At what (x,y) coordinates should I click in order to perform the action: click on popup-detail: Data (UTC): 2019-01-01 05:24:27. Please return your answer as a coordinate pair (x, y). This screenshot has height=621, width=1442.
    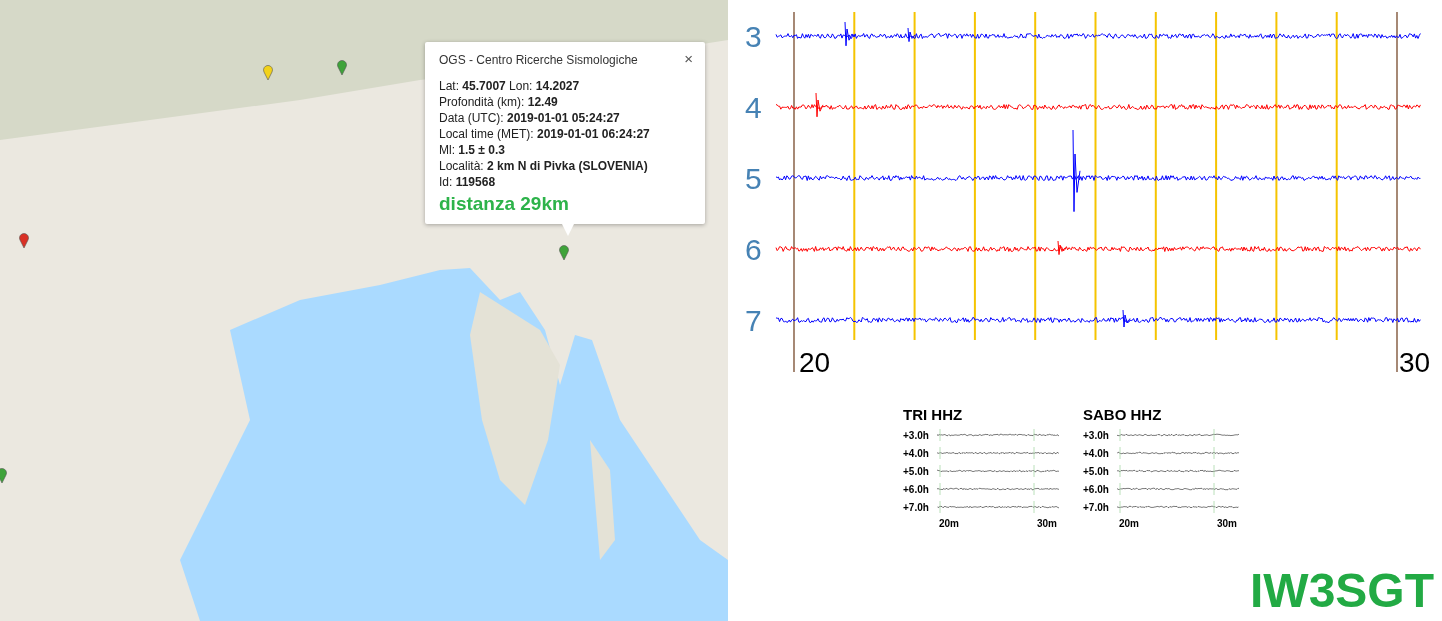
    Looking at the image, I should click on (530, 118).